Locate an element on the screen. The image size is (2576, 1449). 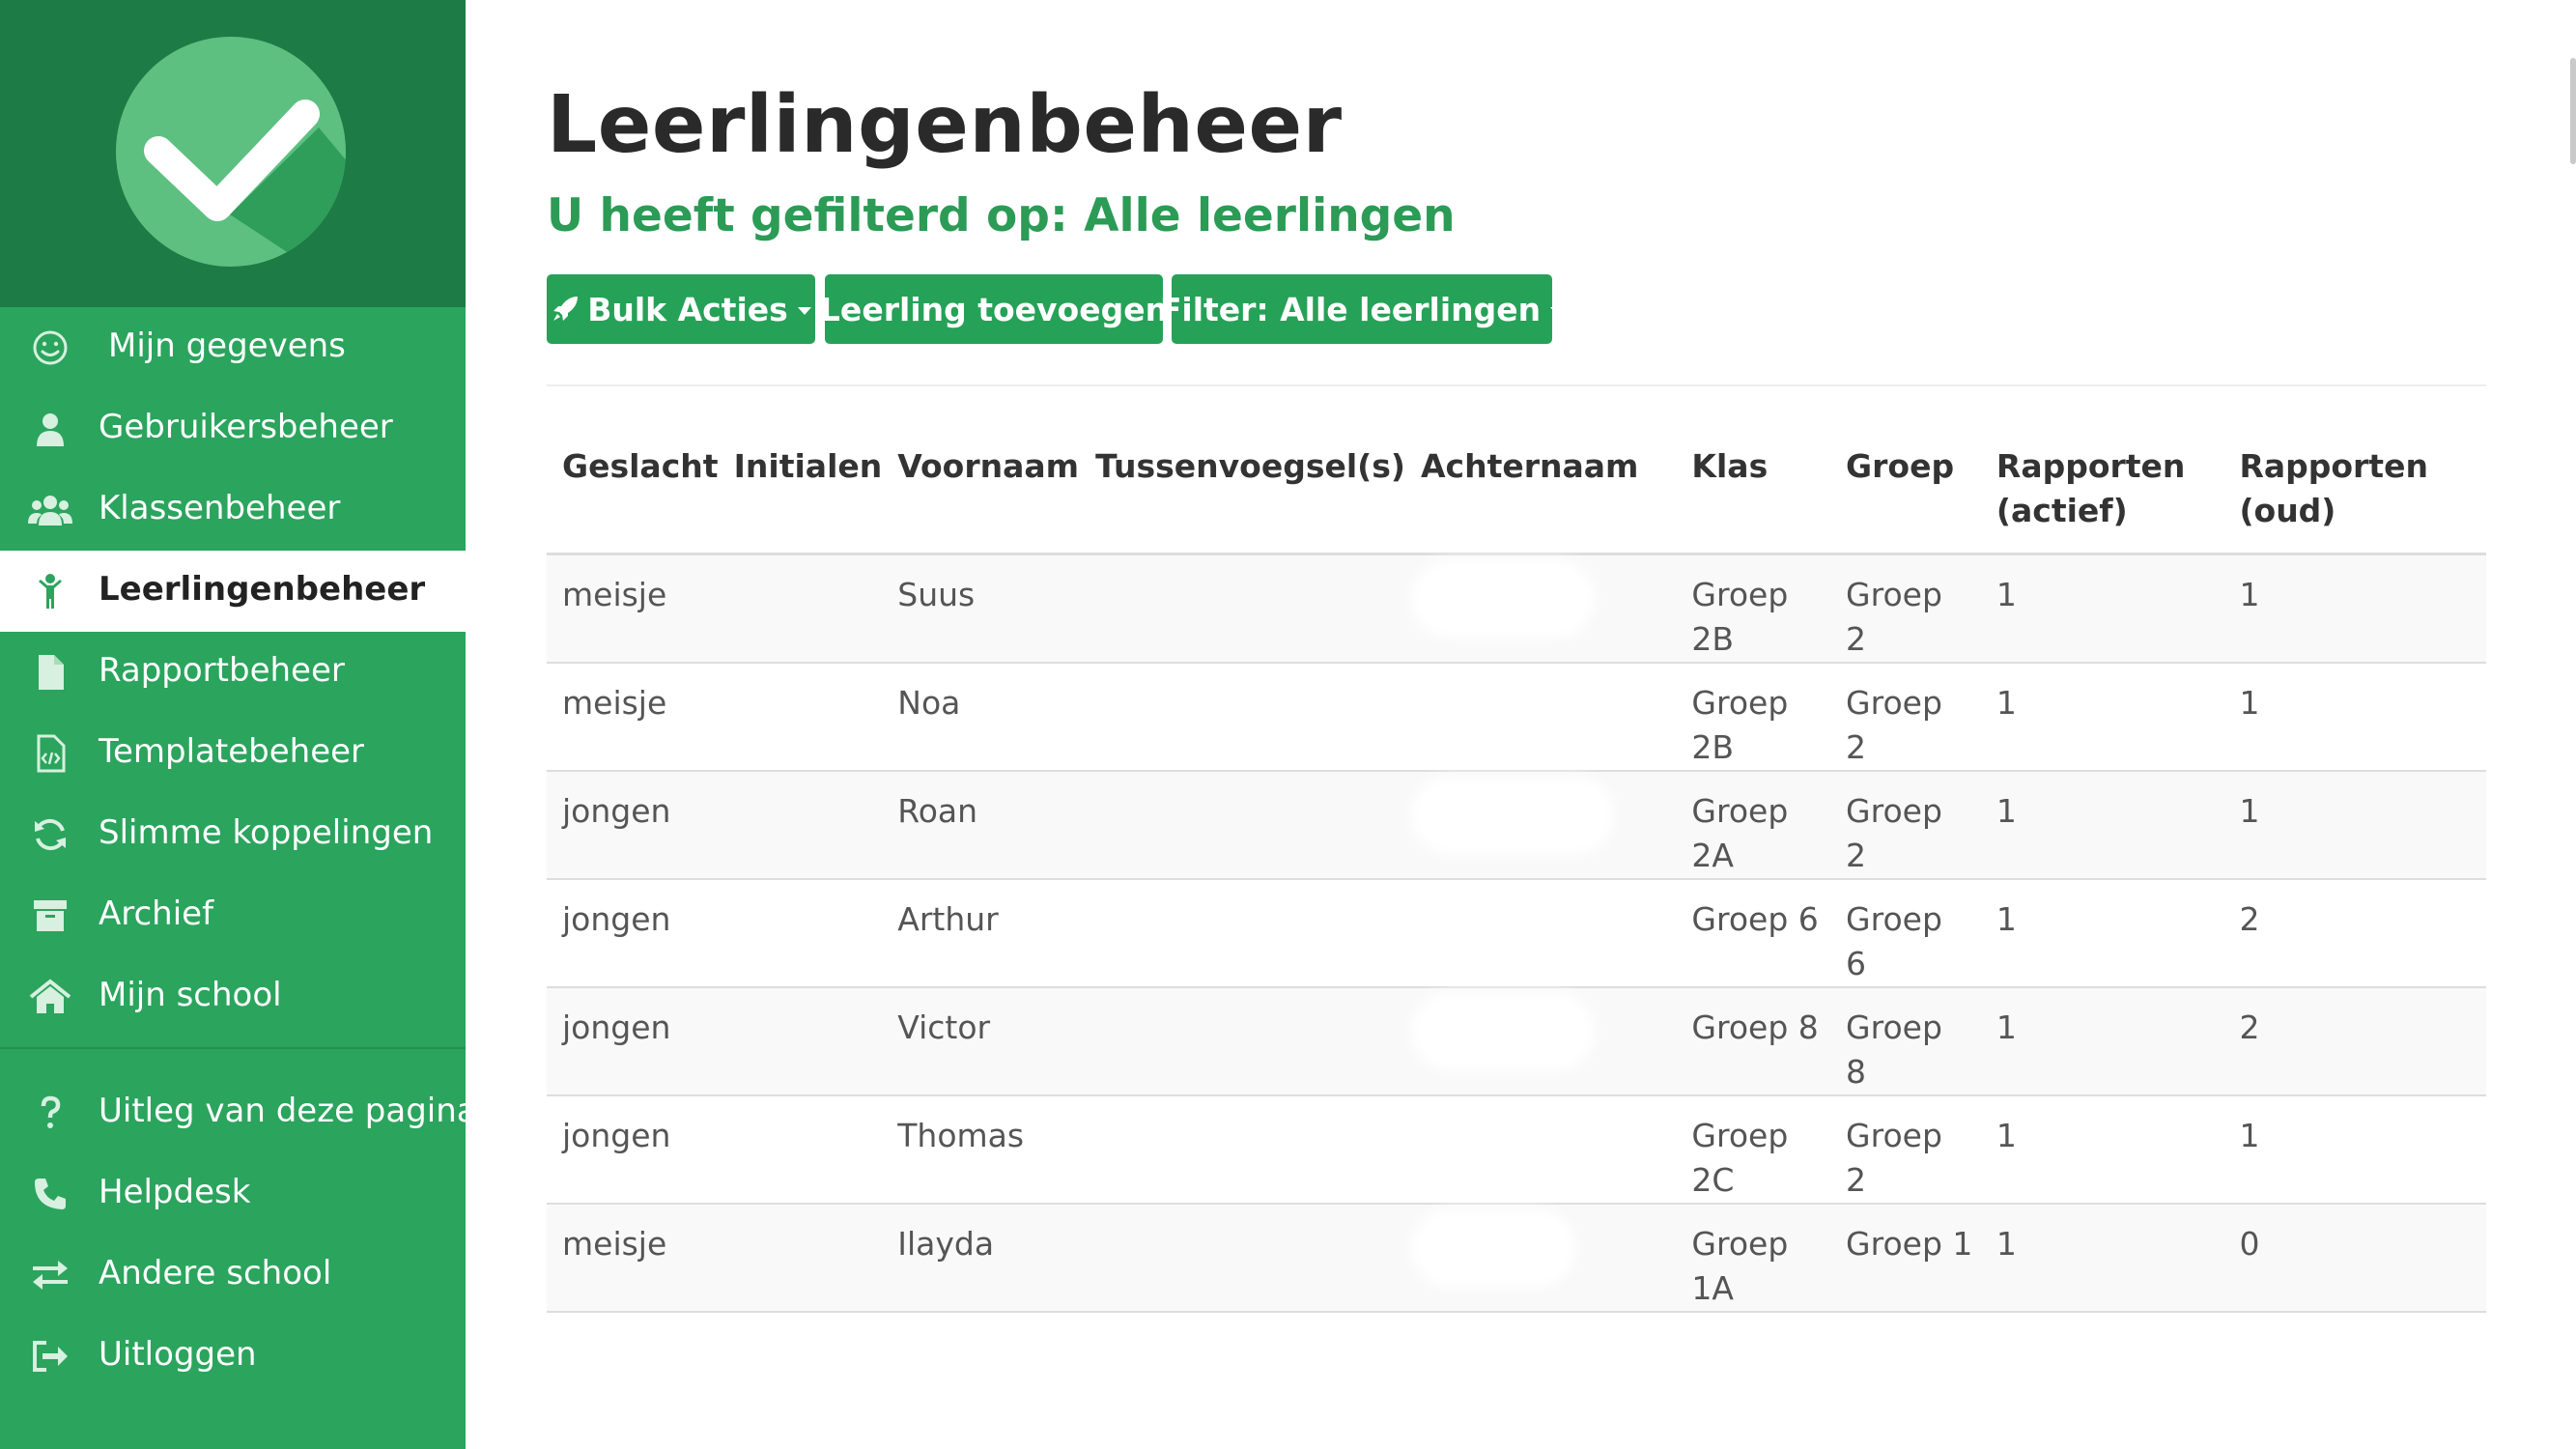
cell-klas: Groep 2B is located at coordinates (1753, 609).